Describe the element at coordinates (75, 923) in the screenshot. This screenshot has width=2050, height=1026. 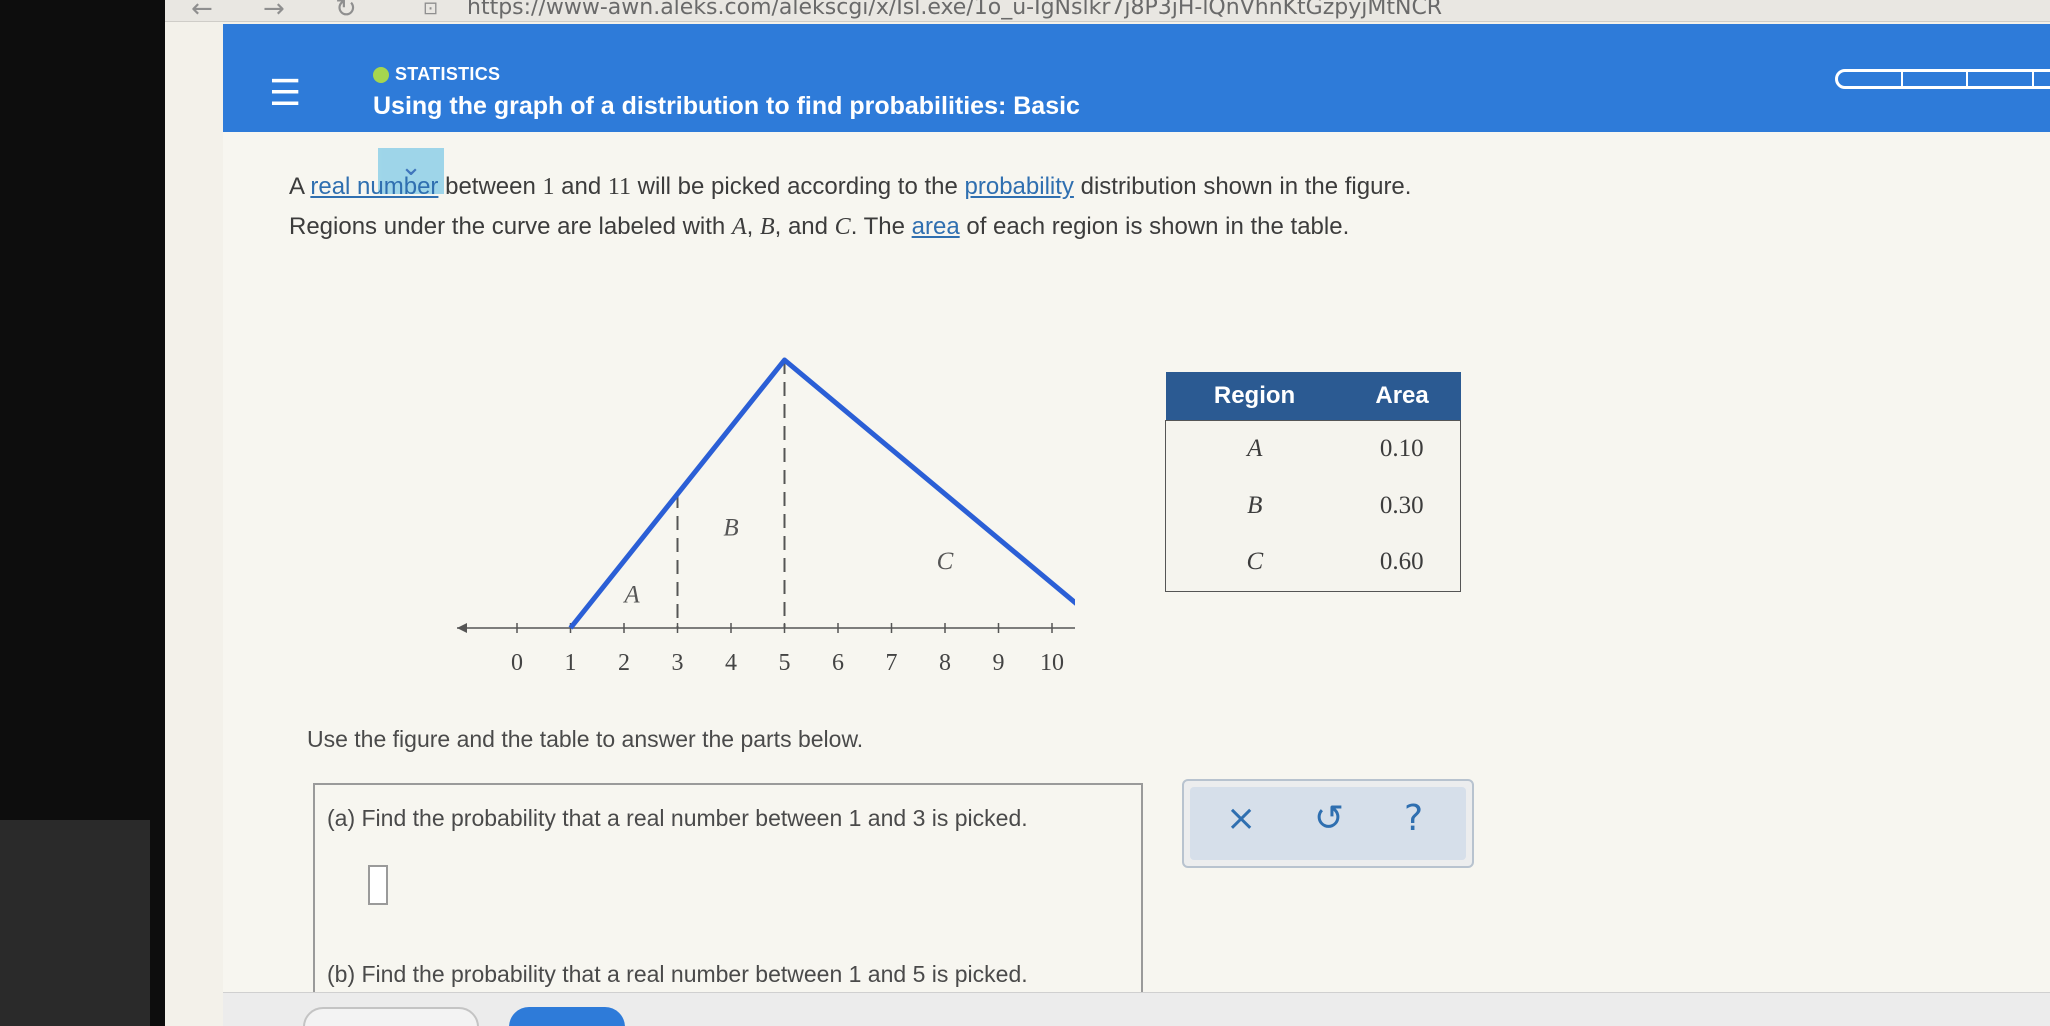
I see `bezel-glare` at that location.